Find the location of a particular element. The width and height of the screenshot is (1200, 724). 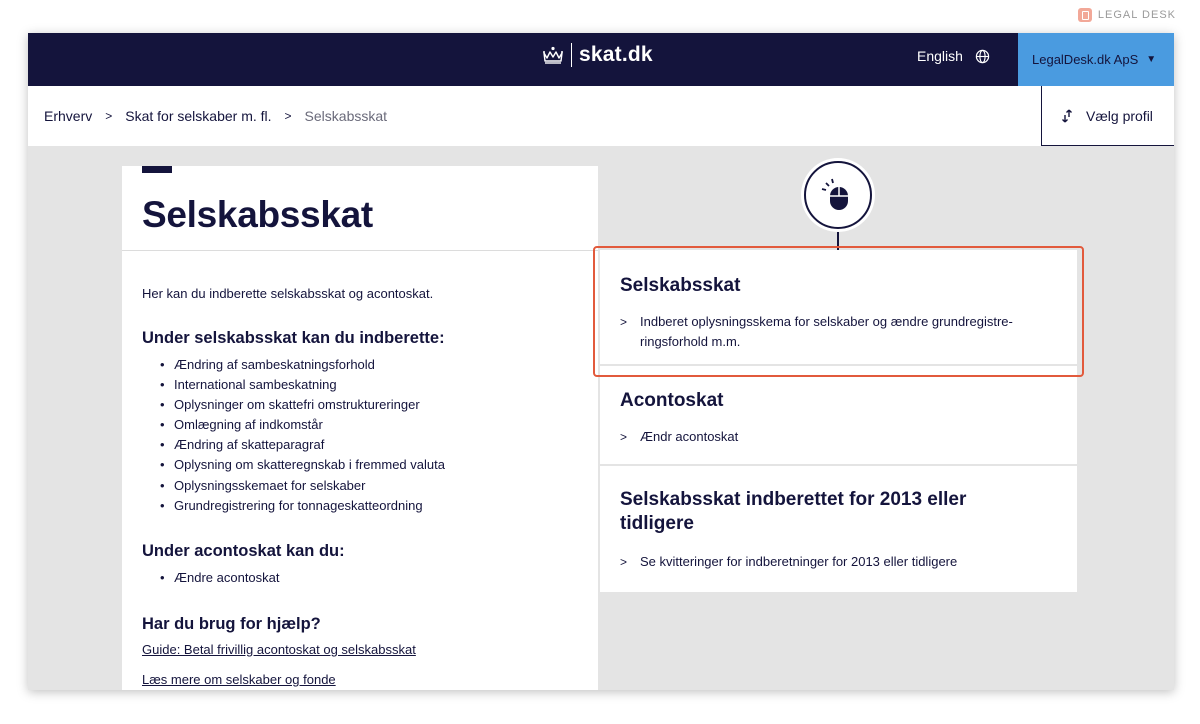

list-item: Omlægning af indkomstår is located at coordinates (302, 425).